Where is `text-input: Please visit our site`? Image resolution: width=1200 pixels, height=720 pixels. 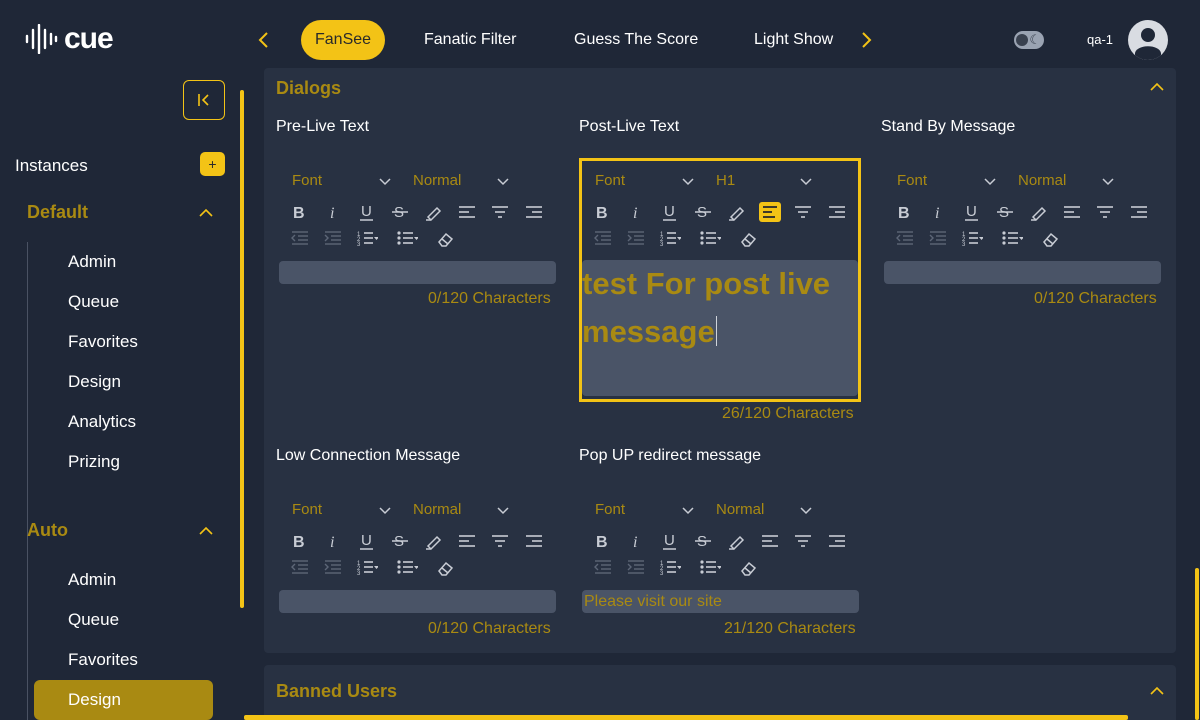 text-input: Please visit our site is located at coordinates (720, 601).